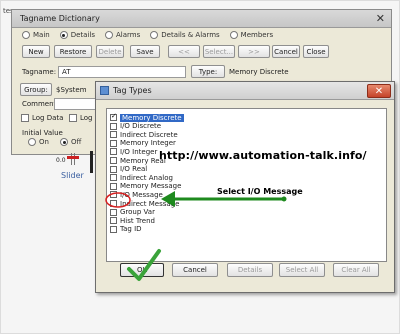 The height and width of the screenshot is (335, 400). I want to click on initial-off-radio: Off, so click(70, 142).